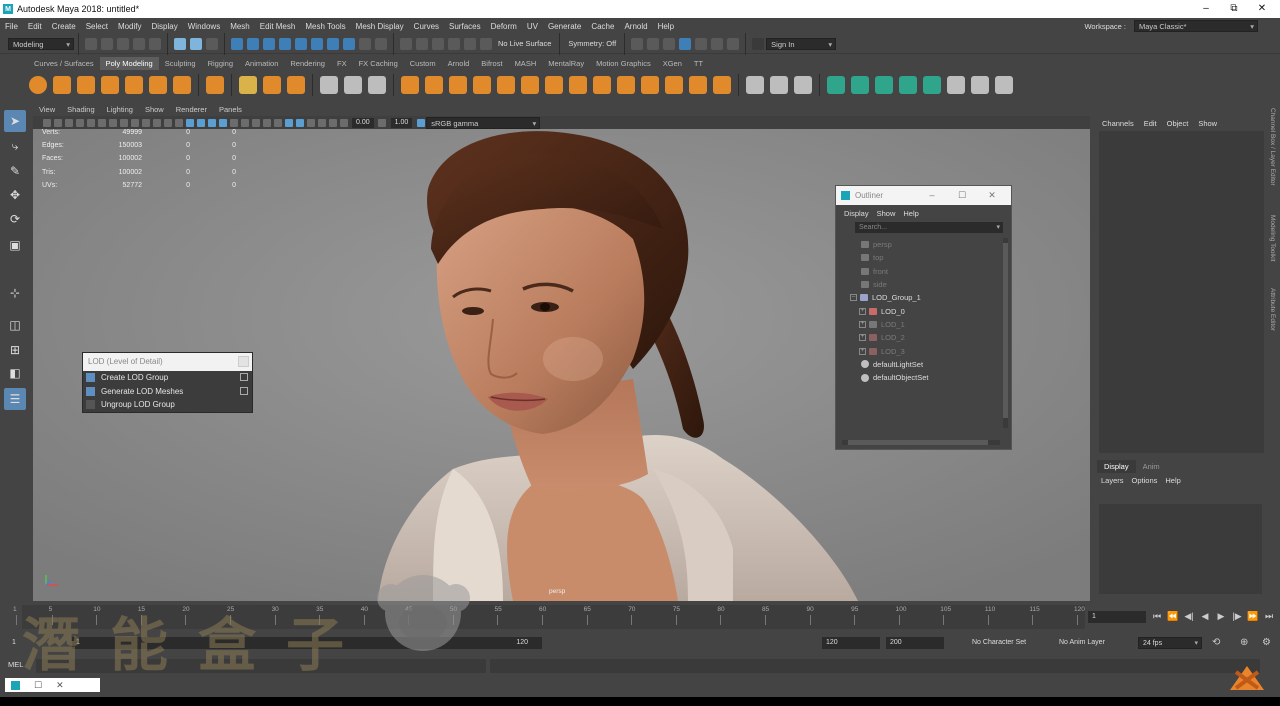 The width and height of the screenshot is (1280, 706). I want to click on rotate-tool-icon: ⟳, so click(15, 219).